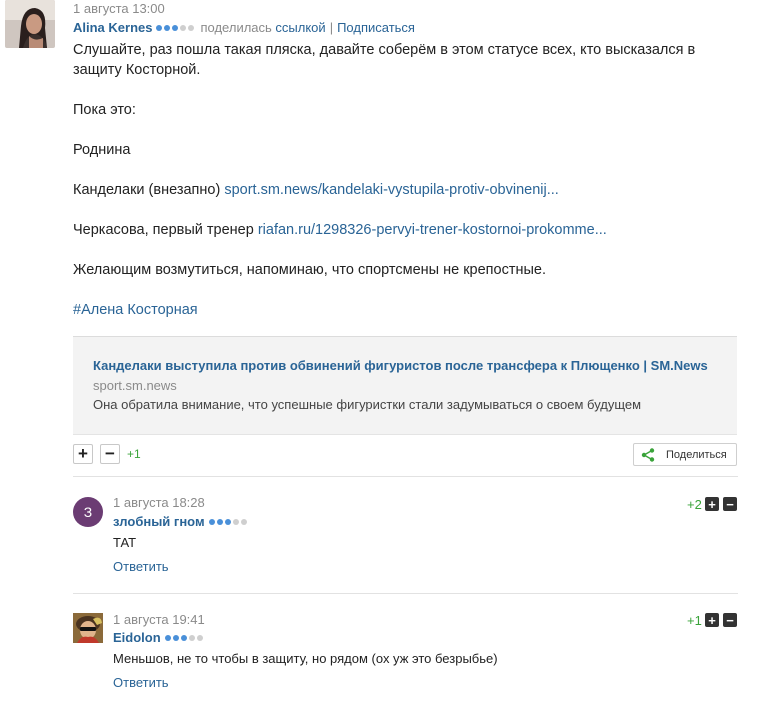 The height and width of the screenshot is (704, 778). I want to click on comment-text: ТАТ, so click(125, 542).